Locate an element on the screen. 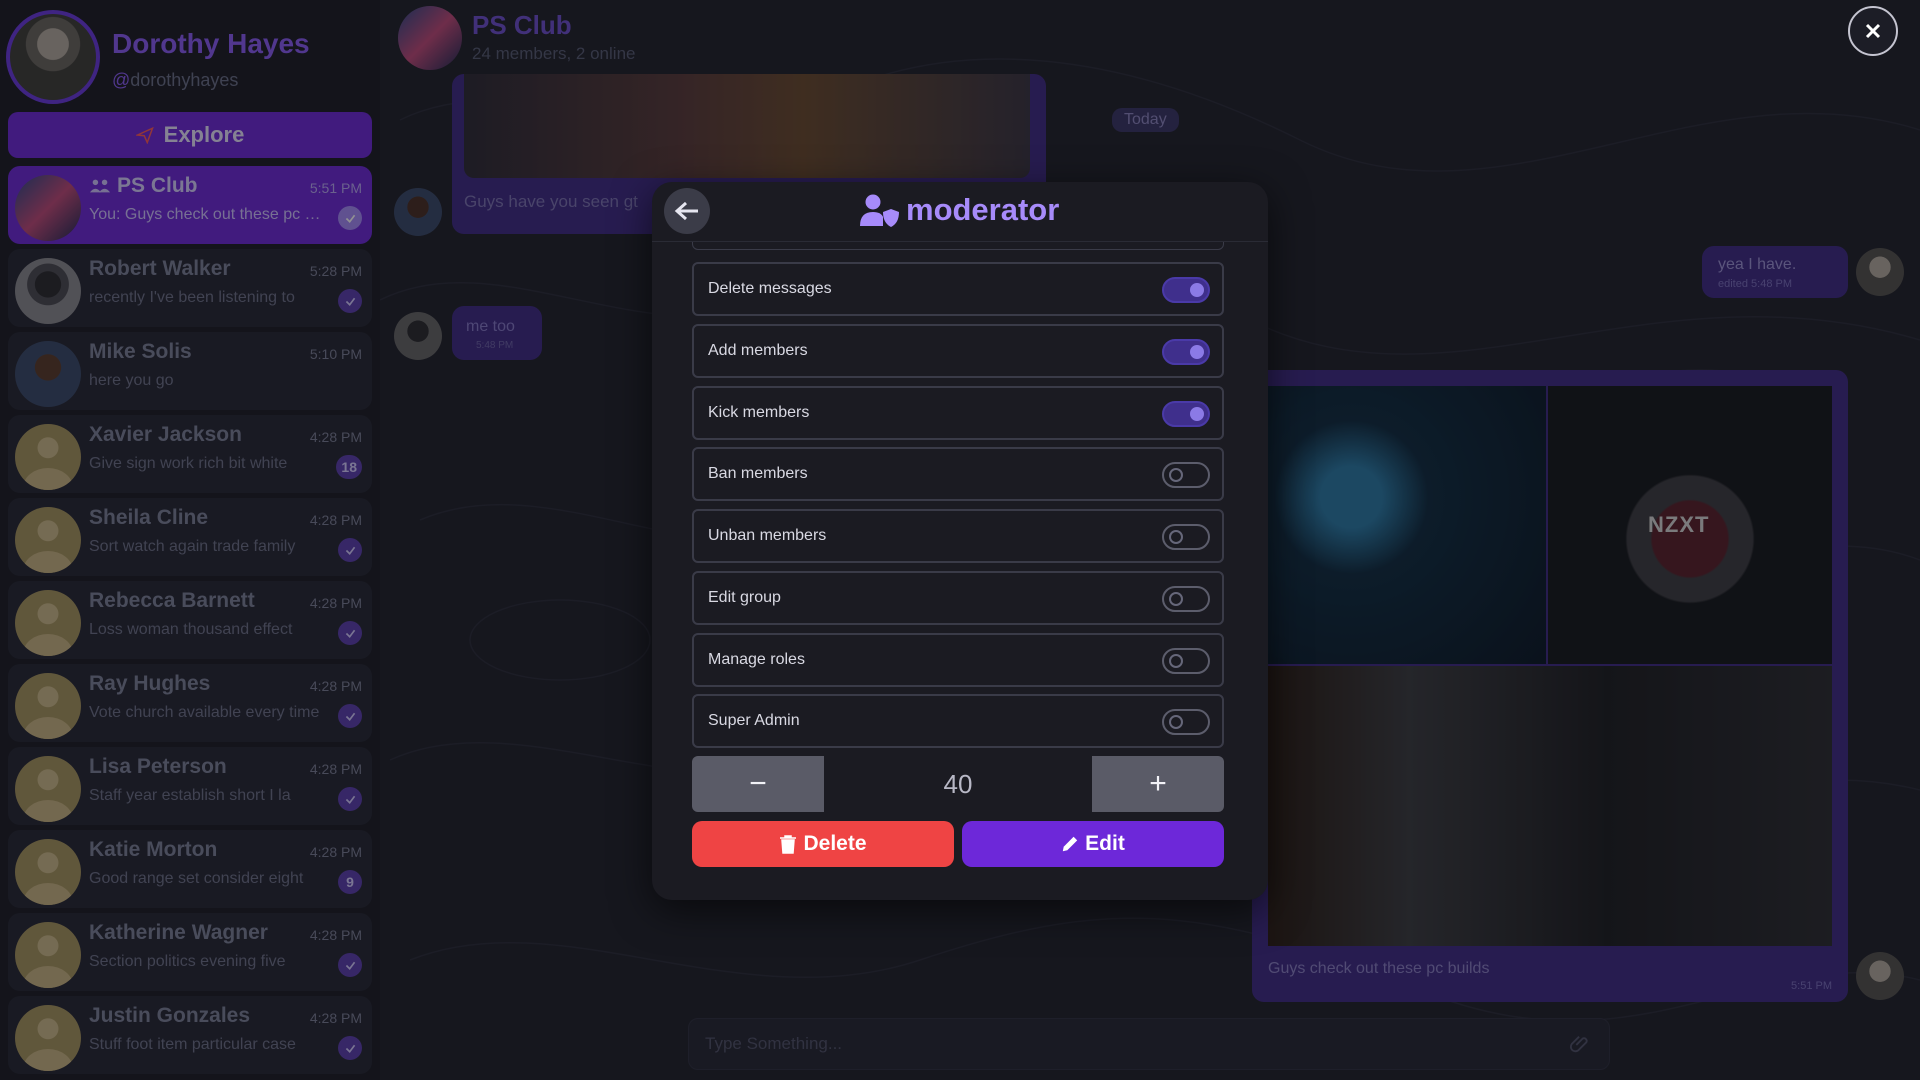  permission-unban-members: Unban members is located at coordinates (958, 536).